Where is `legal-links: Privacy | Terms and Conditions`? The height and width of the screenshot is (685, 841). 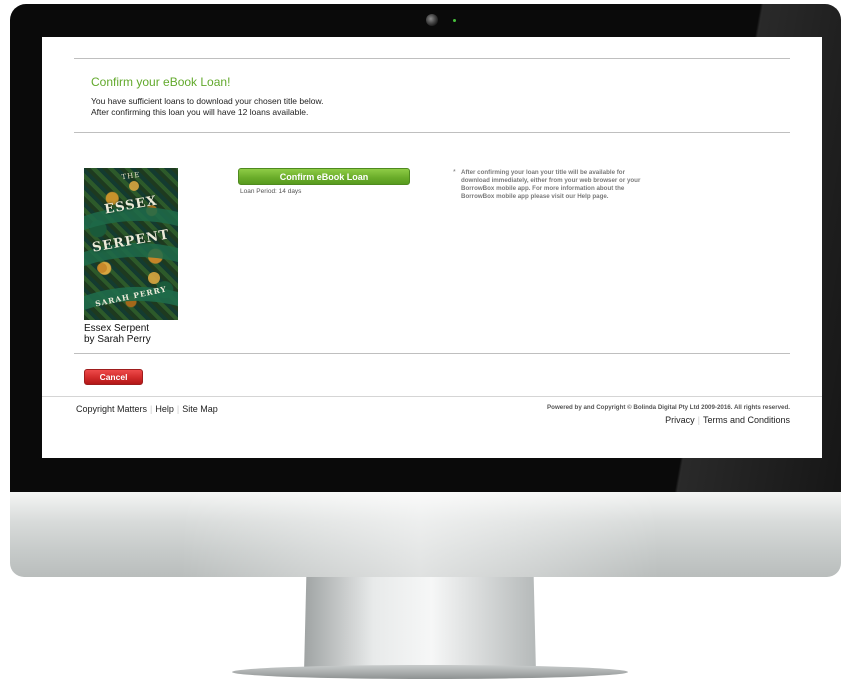 legal-links: Privacy | Terms and Conditions is located at coordinates (727, 420).